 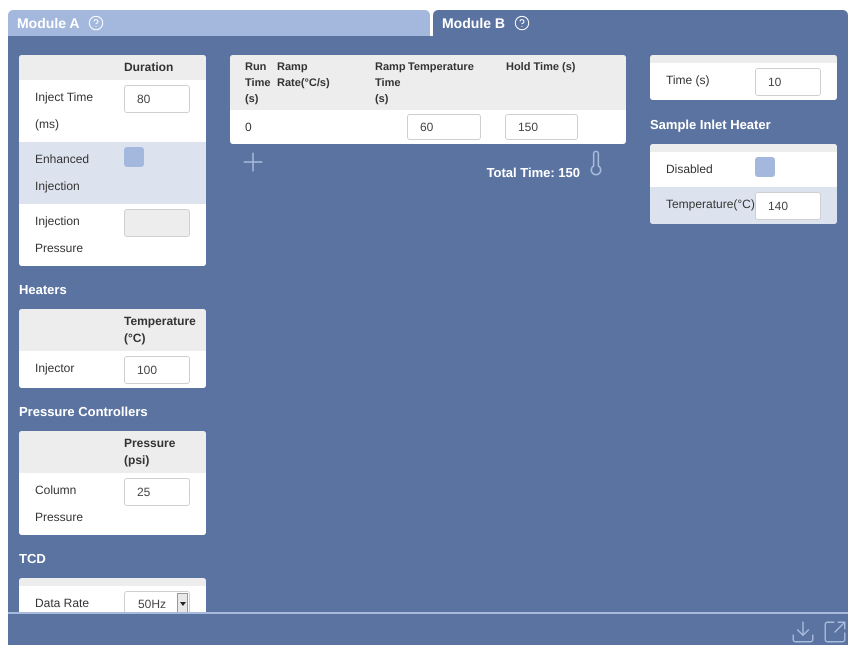 What do you see at coordinates (391, 83) in the screenshot?
I see `column-header: Ramp Time (s)` at bounding box center [391, 83].